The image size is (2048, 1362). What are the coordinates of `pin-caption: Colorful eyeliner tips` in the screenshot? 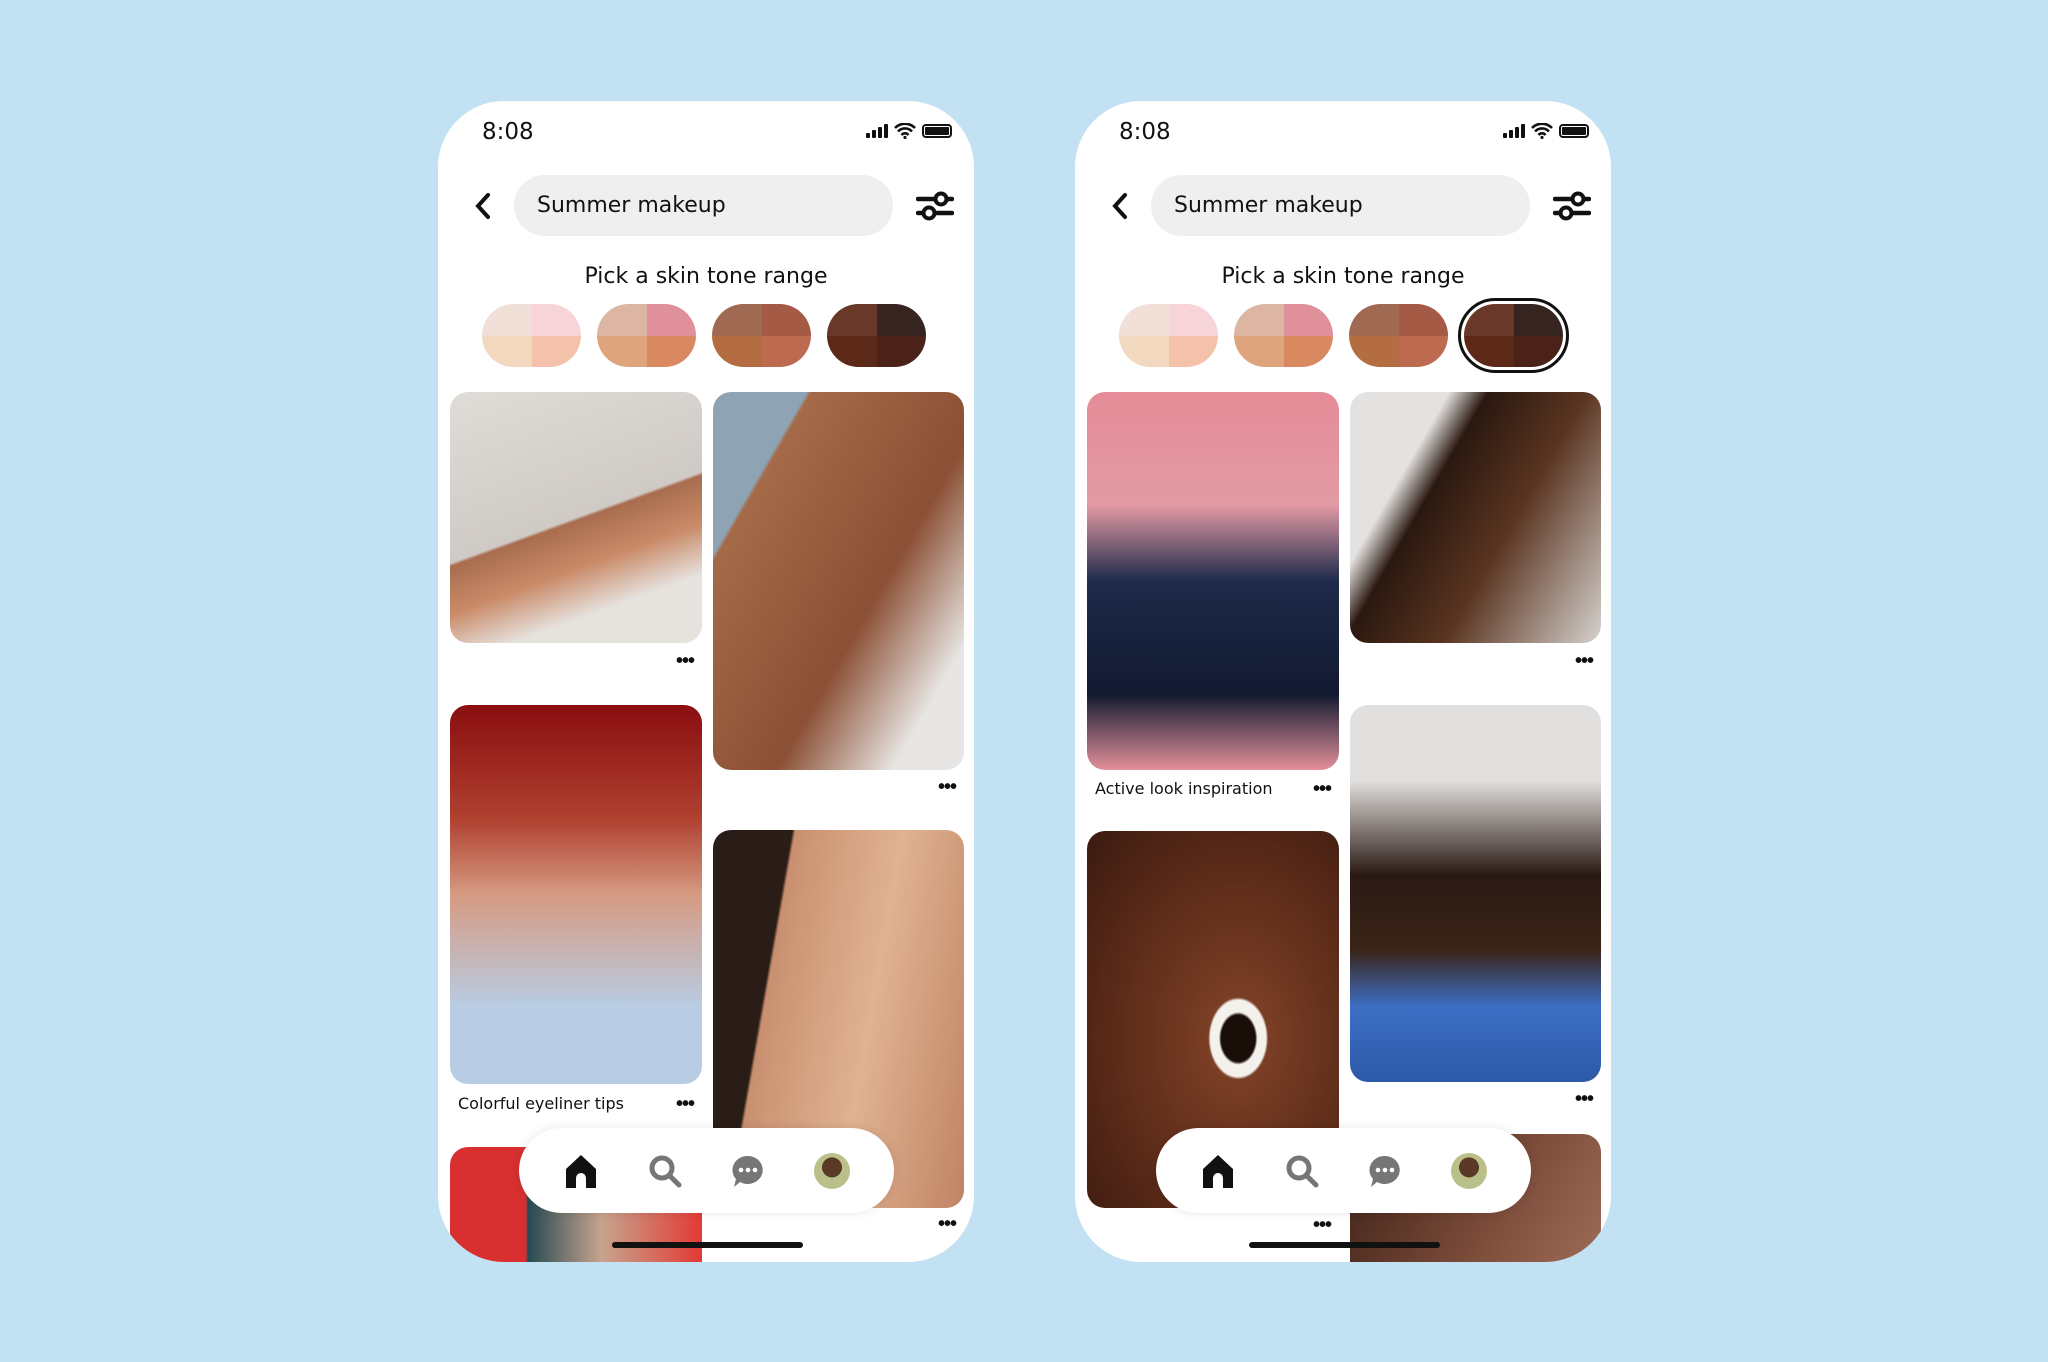 It's located at (541, 1103).